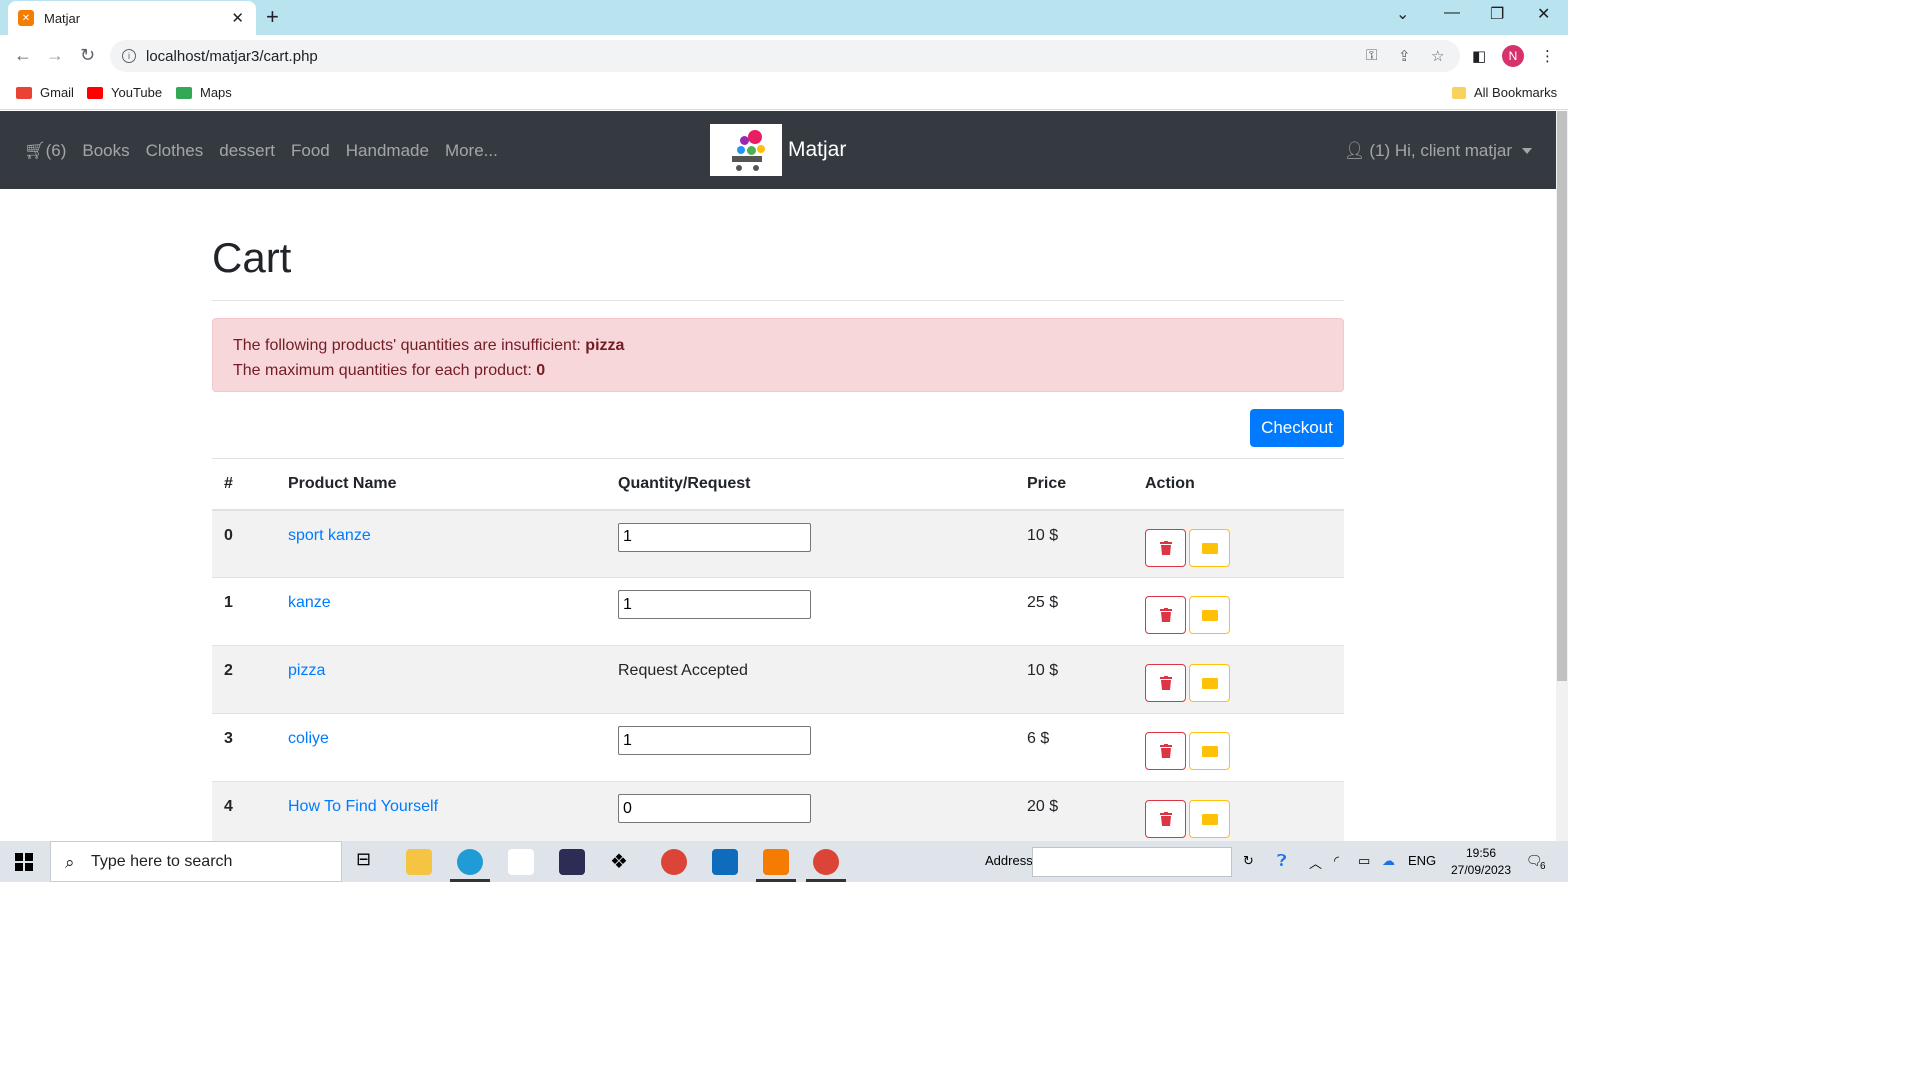  Describe the element at coordinates (129, 56) in the screenshot. I see `site-info-icon: i` at that location.